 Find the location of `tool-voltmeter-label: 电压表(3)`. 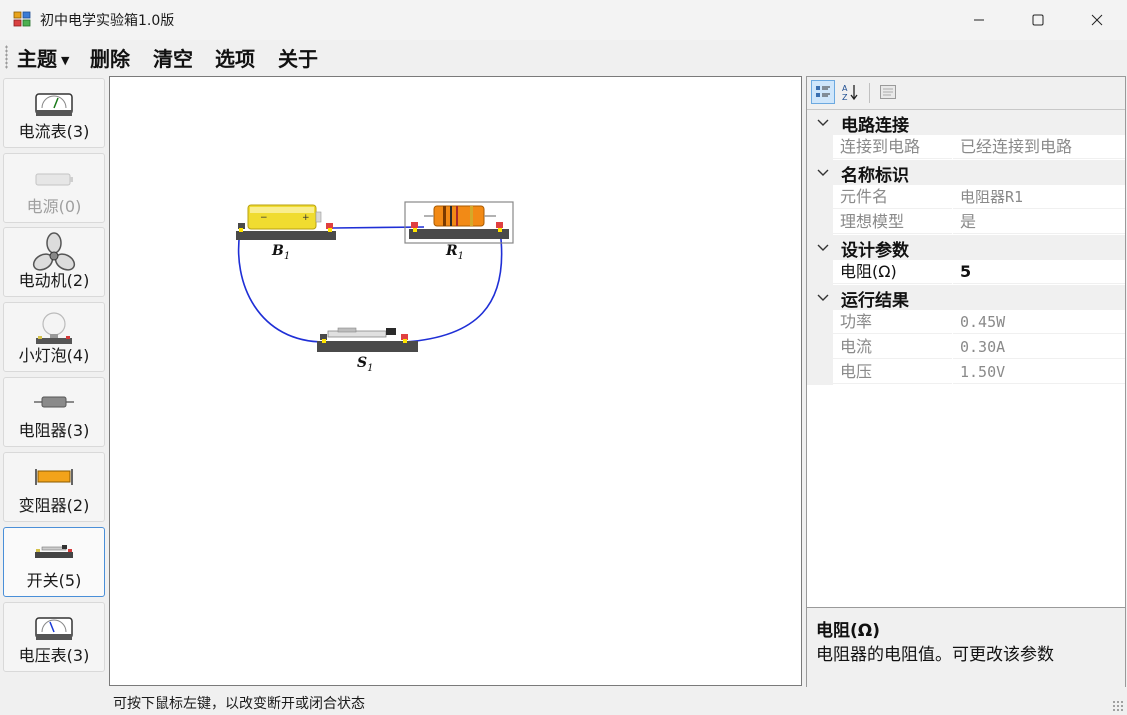

tool-voltmeter-label: 电压表(3) is located at coordinates (54, 655).